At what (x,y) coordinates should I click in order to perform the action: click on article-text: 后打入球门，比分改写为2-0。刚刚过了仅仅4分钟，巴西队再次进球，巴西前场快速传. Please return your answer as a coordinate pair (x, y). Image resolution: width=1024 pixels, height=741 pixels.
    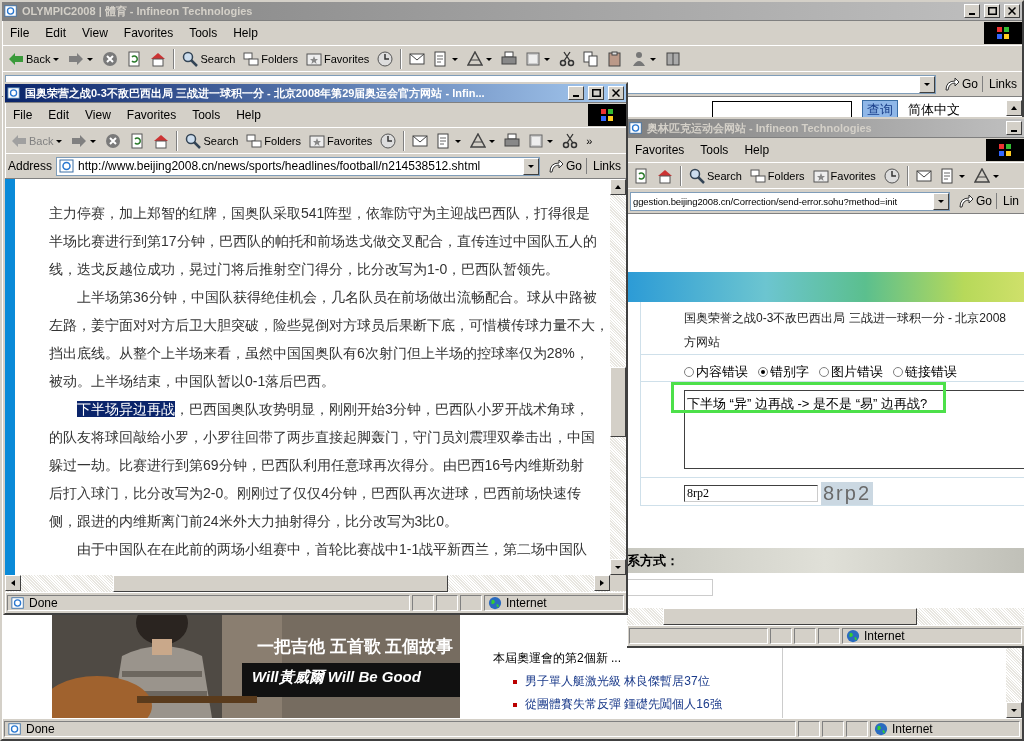
    Looking at the image, I should click on (316, 493).